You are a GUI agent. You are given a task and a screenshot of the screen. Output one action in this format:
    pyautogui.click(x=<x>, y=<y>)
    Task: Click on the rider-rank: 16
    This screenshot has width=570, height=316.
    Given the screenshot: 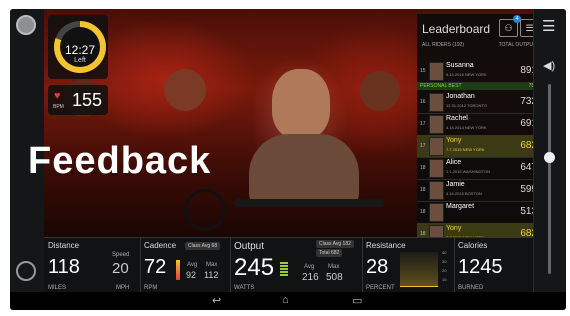 What is the action you would take?
    pyautogui.click(x=423, y=102)
    